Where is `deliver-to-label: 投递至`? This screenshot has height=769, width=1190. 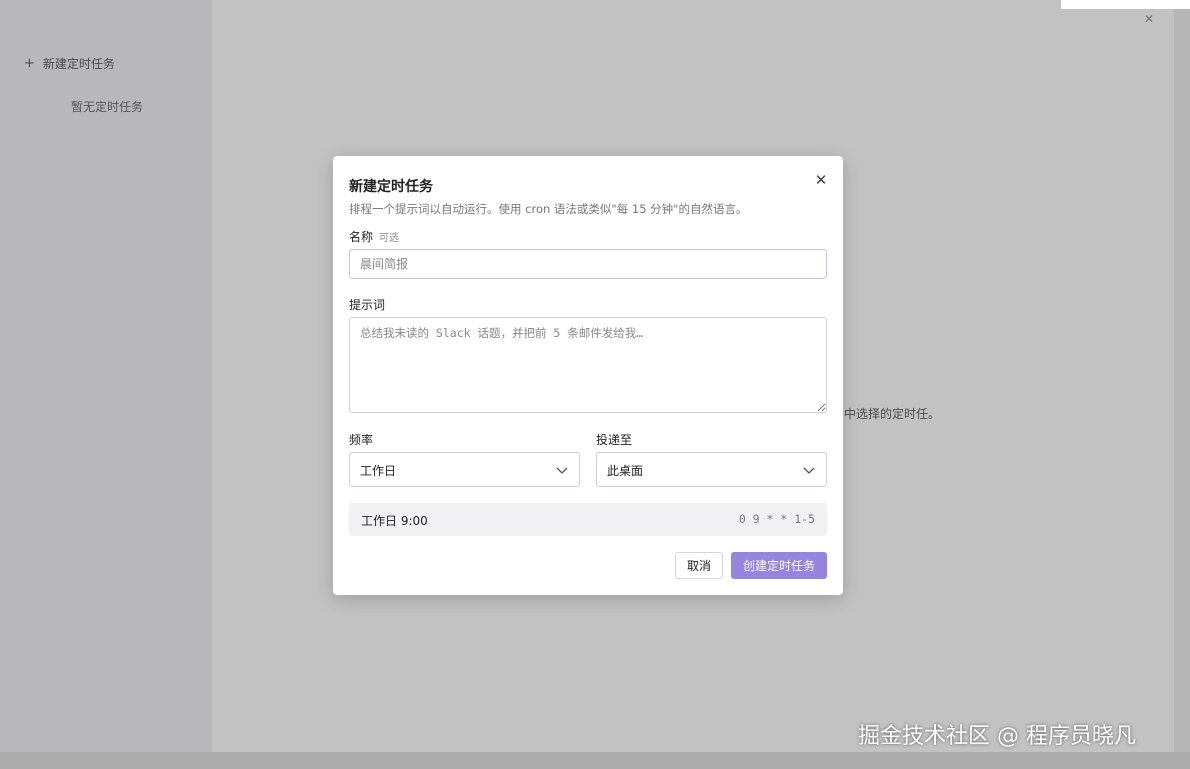
deliver-to-label: 投递至 is located at coordinates (614, 440).